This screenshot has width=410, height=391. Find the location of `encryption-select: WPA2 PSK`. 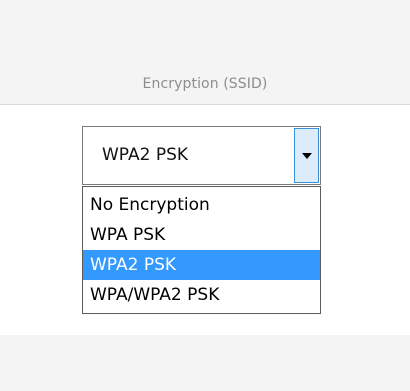

encryption-select: WPA2 PSK is located at coordinates (201, 155).